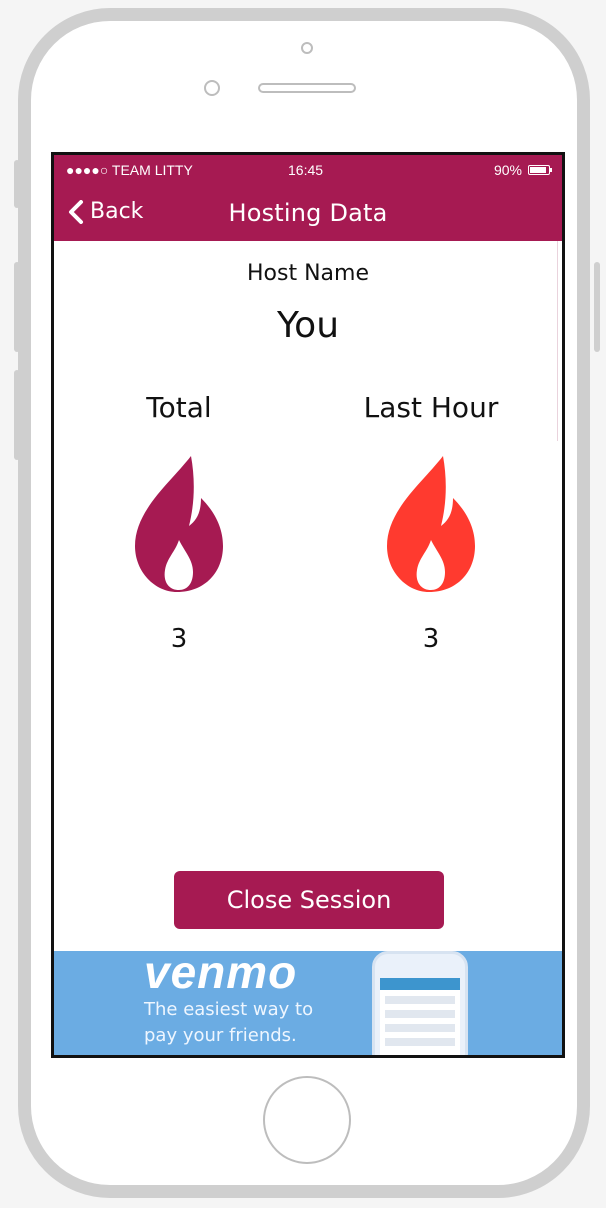 This screenshot has width=606, height=1208. What do you see at coordinates (179, 407) in the screenshot?
I see `total-label: Total` at bounding box center [179, 407].